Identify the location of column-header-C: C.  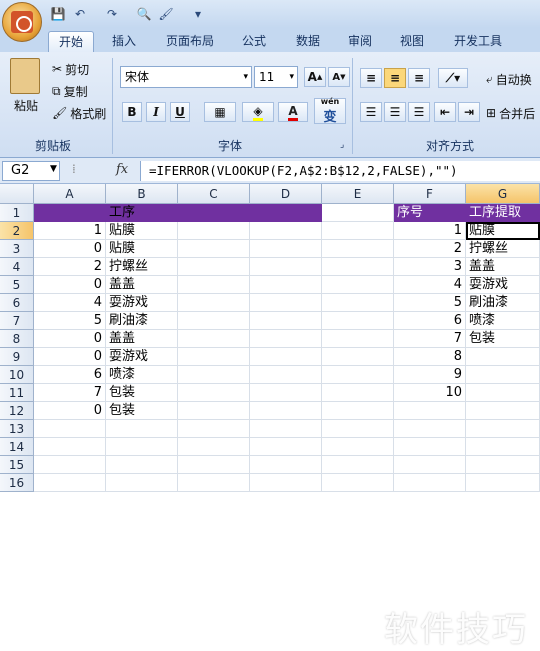
(214, 194).